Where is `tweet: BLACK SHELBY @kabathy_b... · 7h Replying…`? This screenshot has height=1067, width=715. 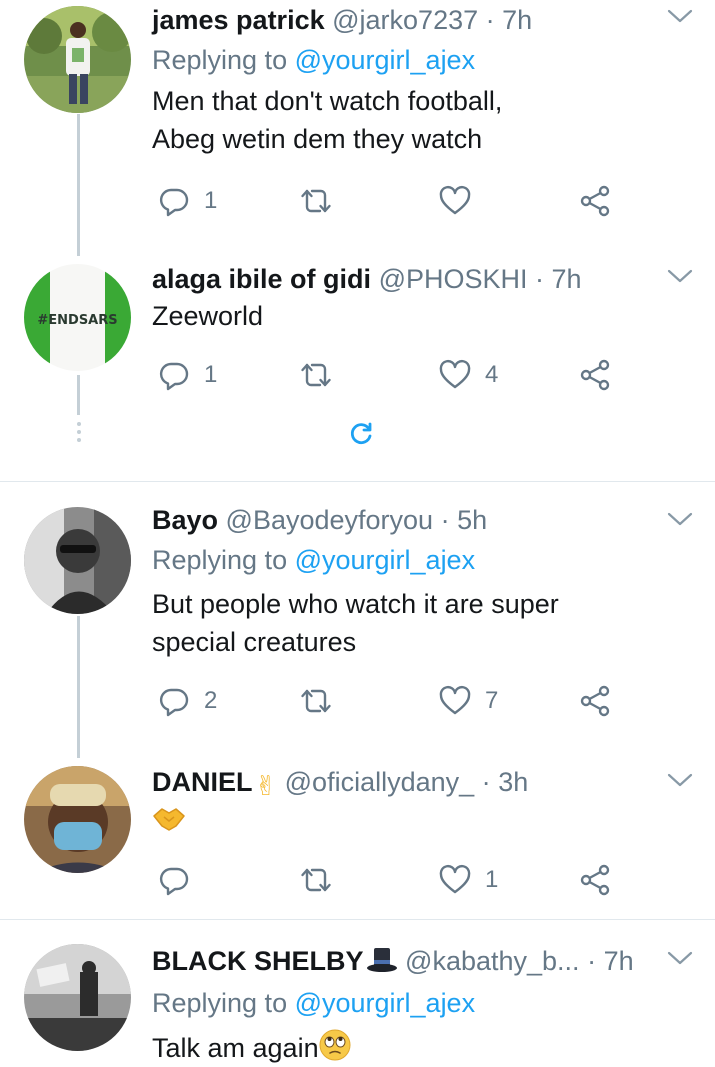
tweet: BLACK SHELBY @kabathy_b... · 7h Replying… is located at coordinates (357, 1005).